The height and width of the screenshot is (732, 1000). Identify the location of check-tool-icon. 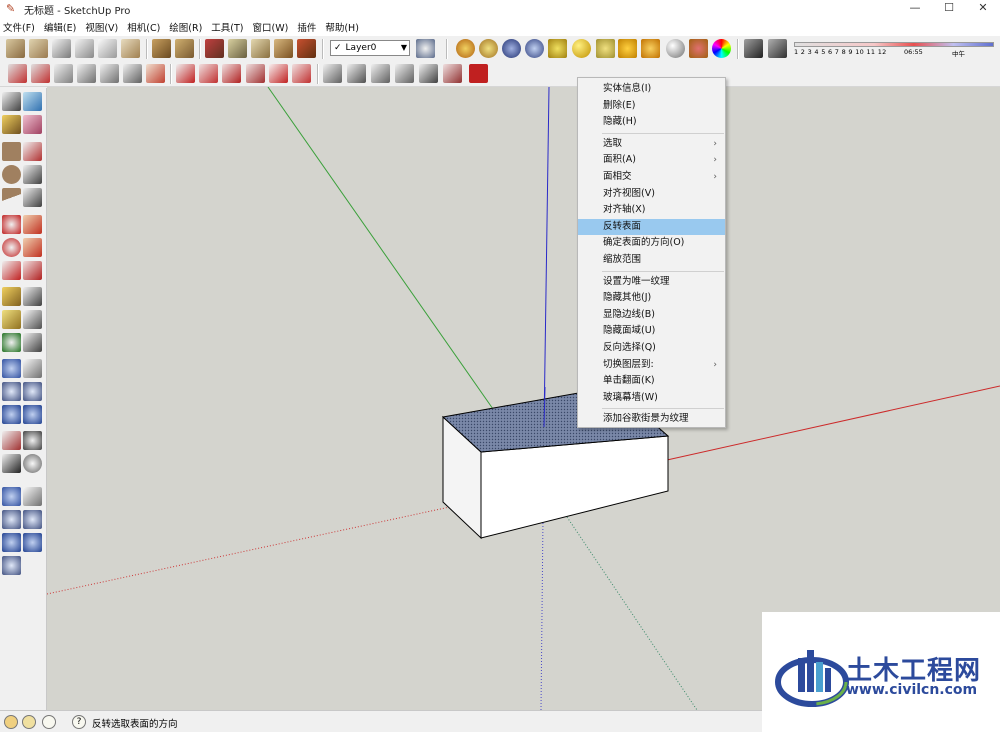
(185, 73).